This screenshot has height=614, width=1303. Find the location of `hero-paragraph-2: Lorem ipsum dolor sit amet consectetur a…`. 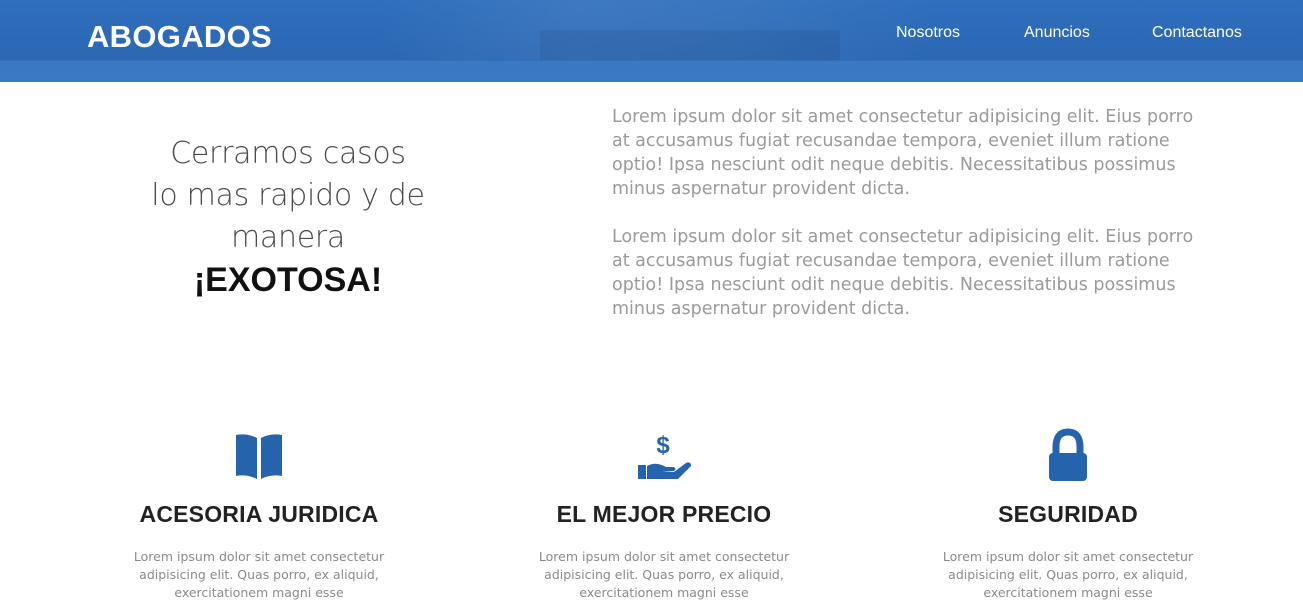

hero-paragraph-2: Lorem ipsum dolor sit amet consectetur a… is located at coordinates (903, 273).